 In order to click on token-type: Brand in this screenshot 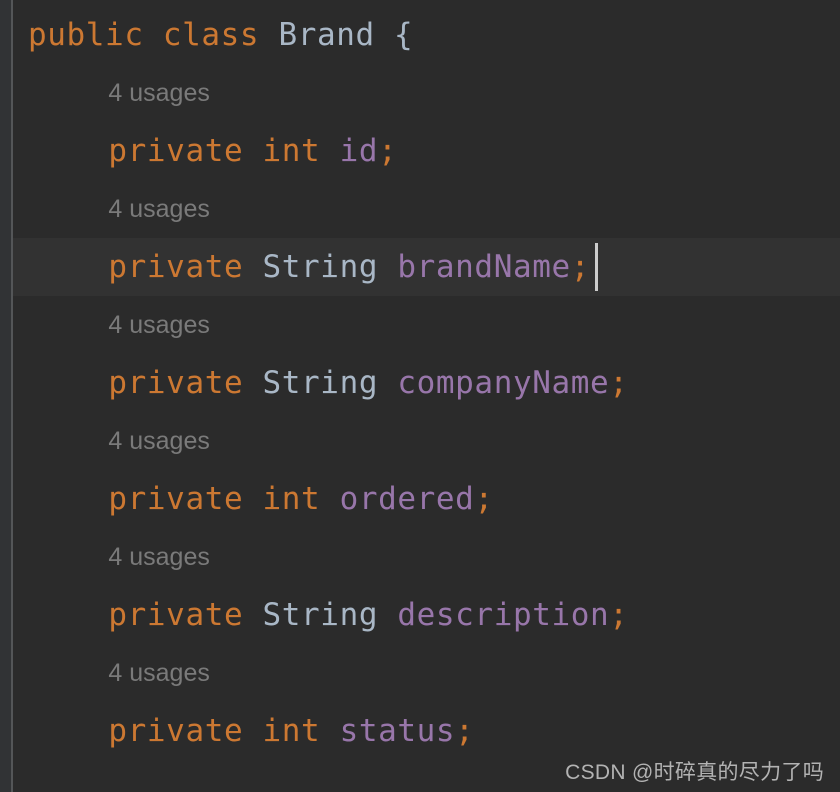, I will do `click(326, 35)`.